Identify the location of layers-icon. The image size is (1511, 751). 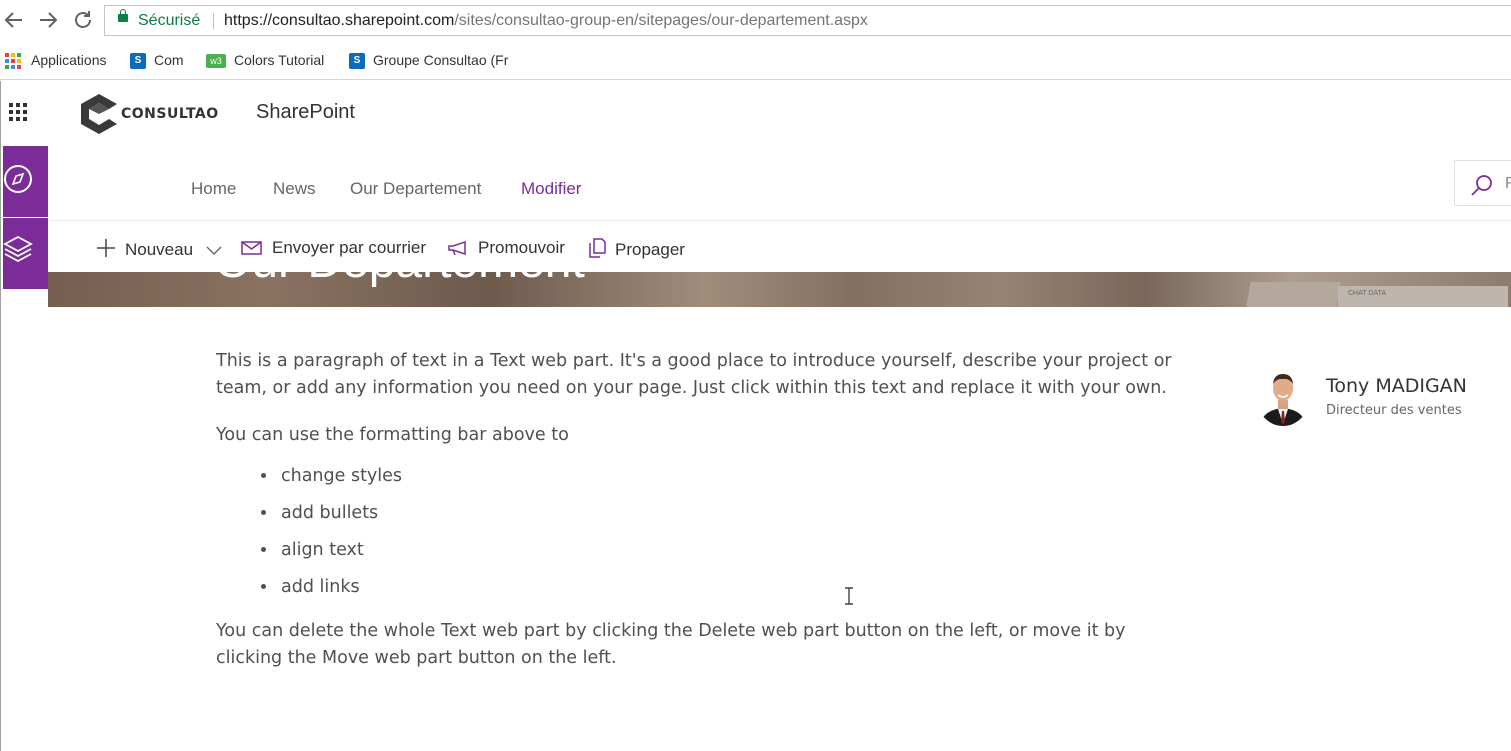
(18, 249).